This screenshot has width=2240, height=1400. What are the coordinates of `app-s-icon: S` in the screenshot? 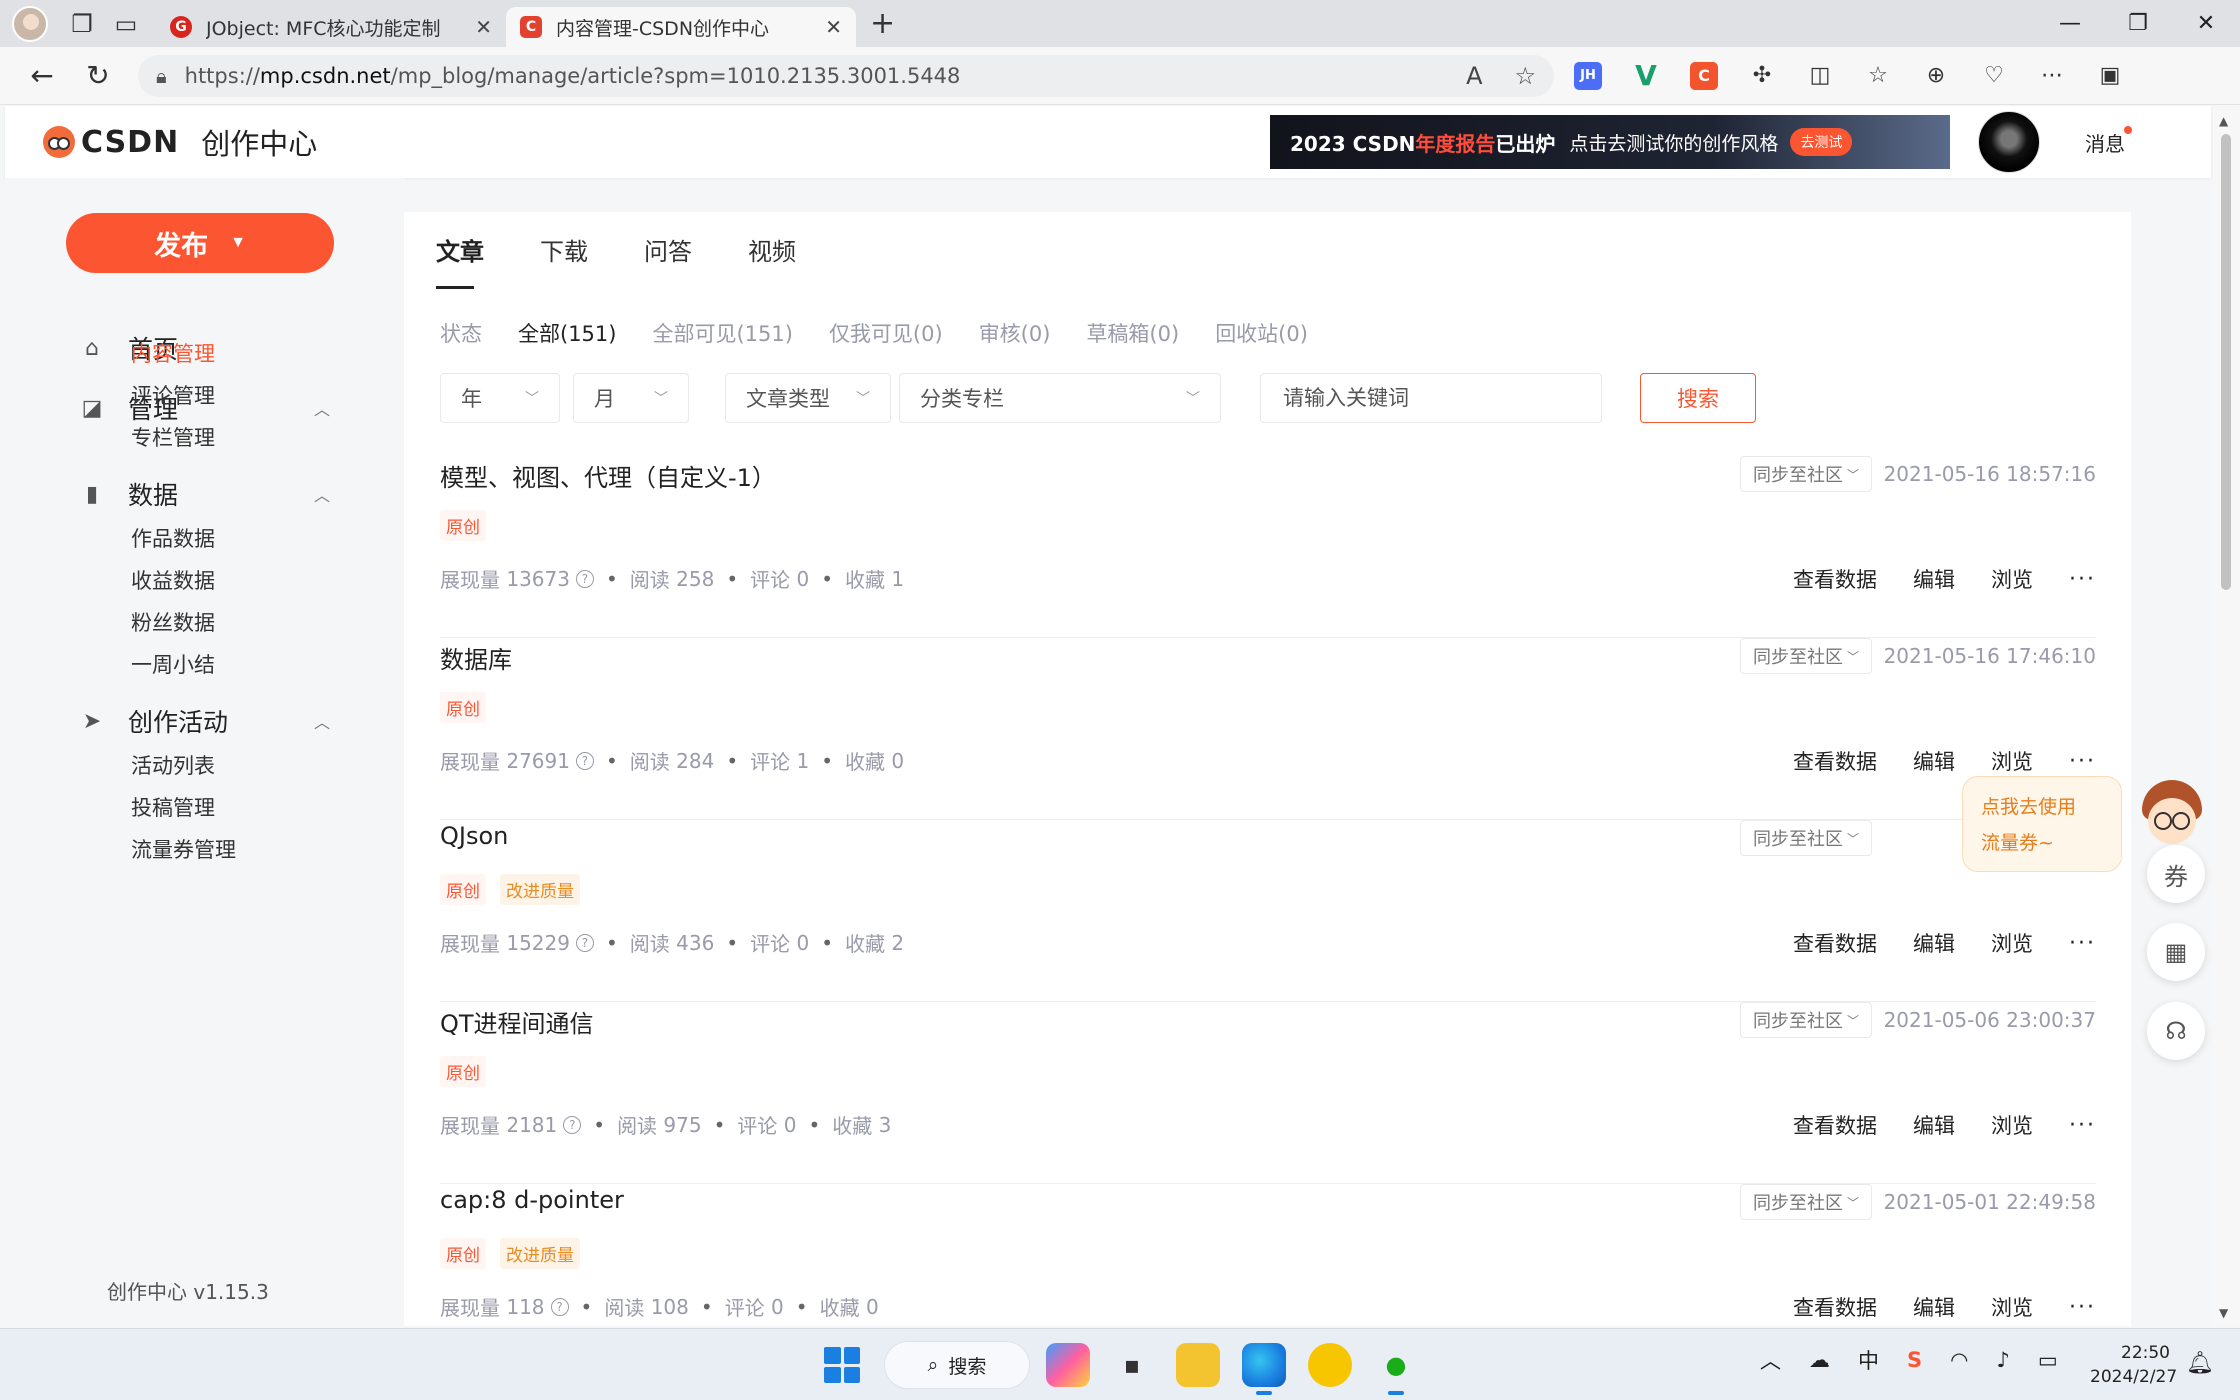 It's located at (1914, 1360).